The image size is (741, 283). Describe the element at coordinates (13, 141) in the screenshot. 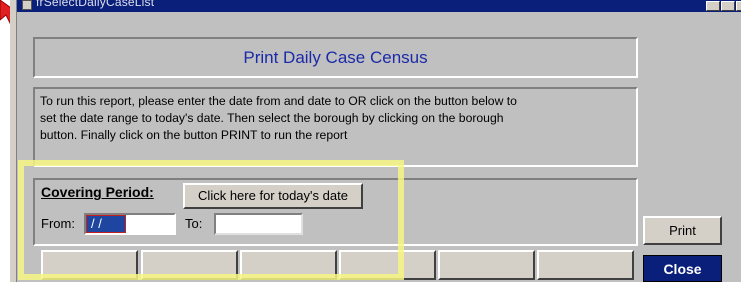

I see `window-left-border` at that location.